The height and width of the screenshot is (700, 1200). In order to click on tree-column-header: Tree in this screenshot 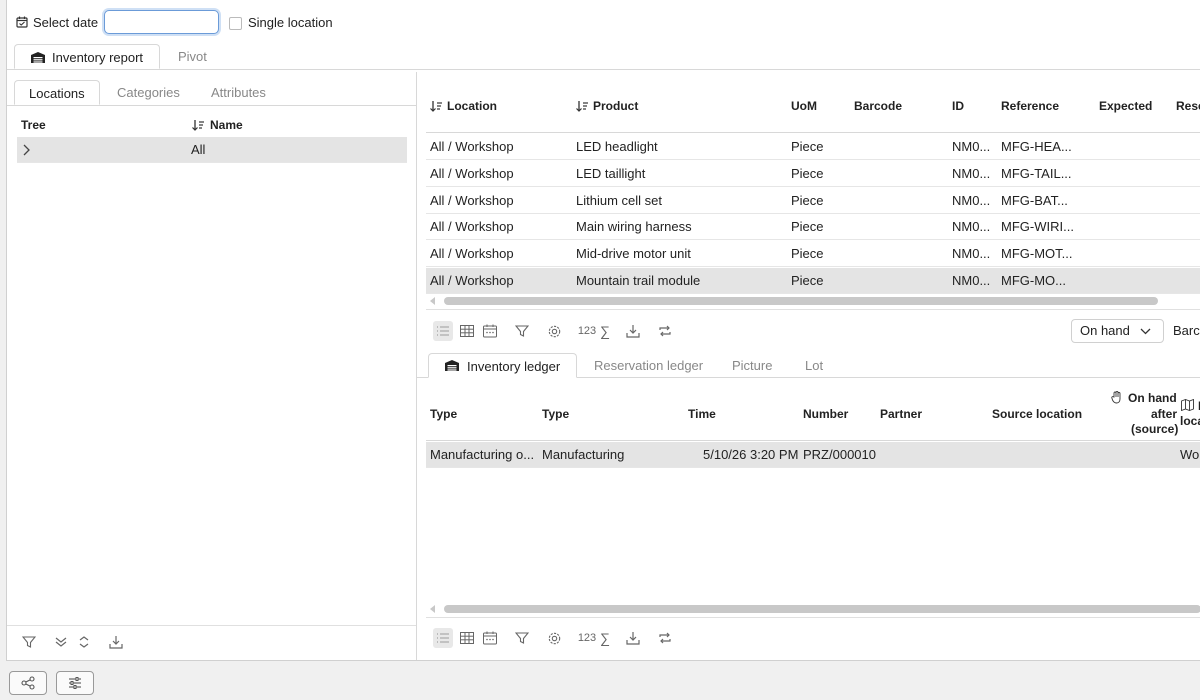, I will do `click(33, 125)`.